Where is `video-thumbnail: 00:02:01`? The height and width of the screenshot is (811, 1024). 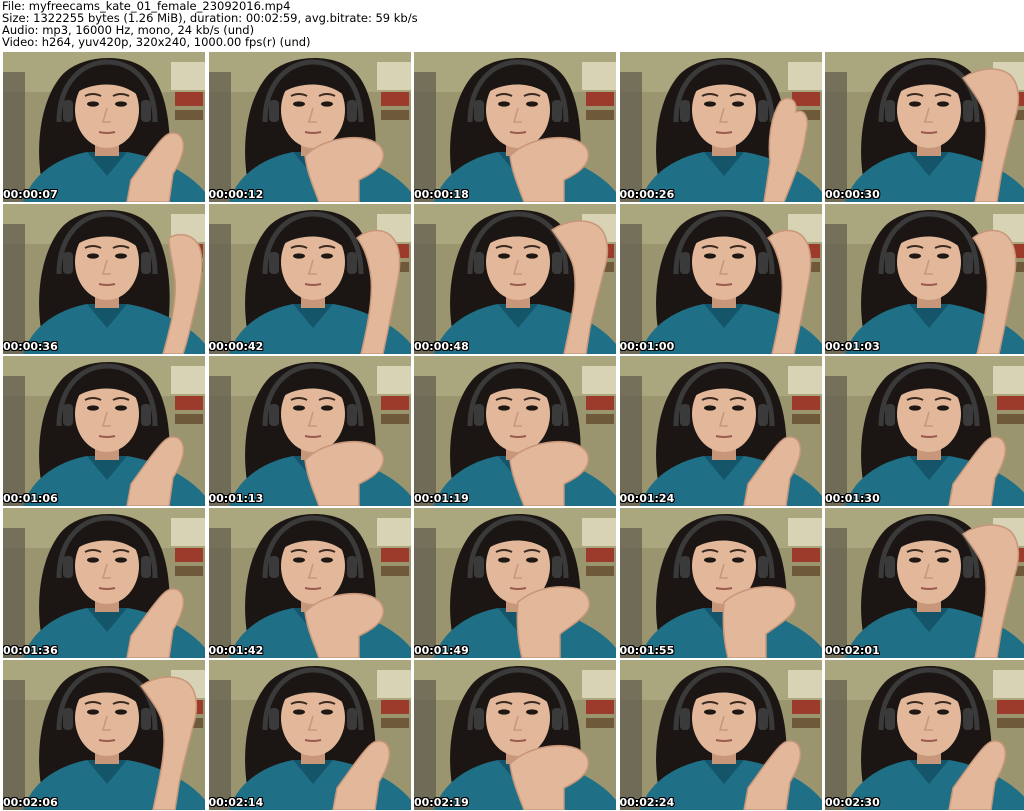
video-thumbnail: 00:02:01 is located at coordinates (924, 583).